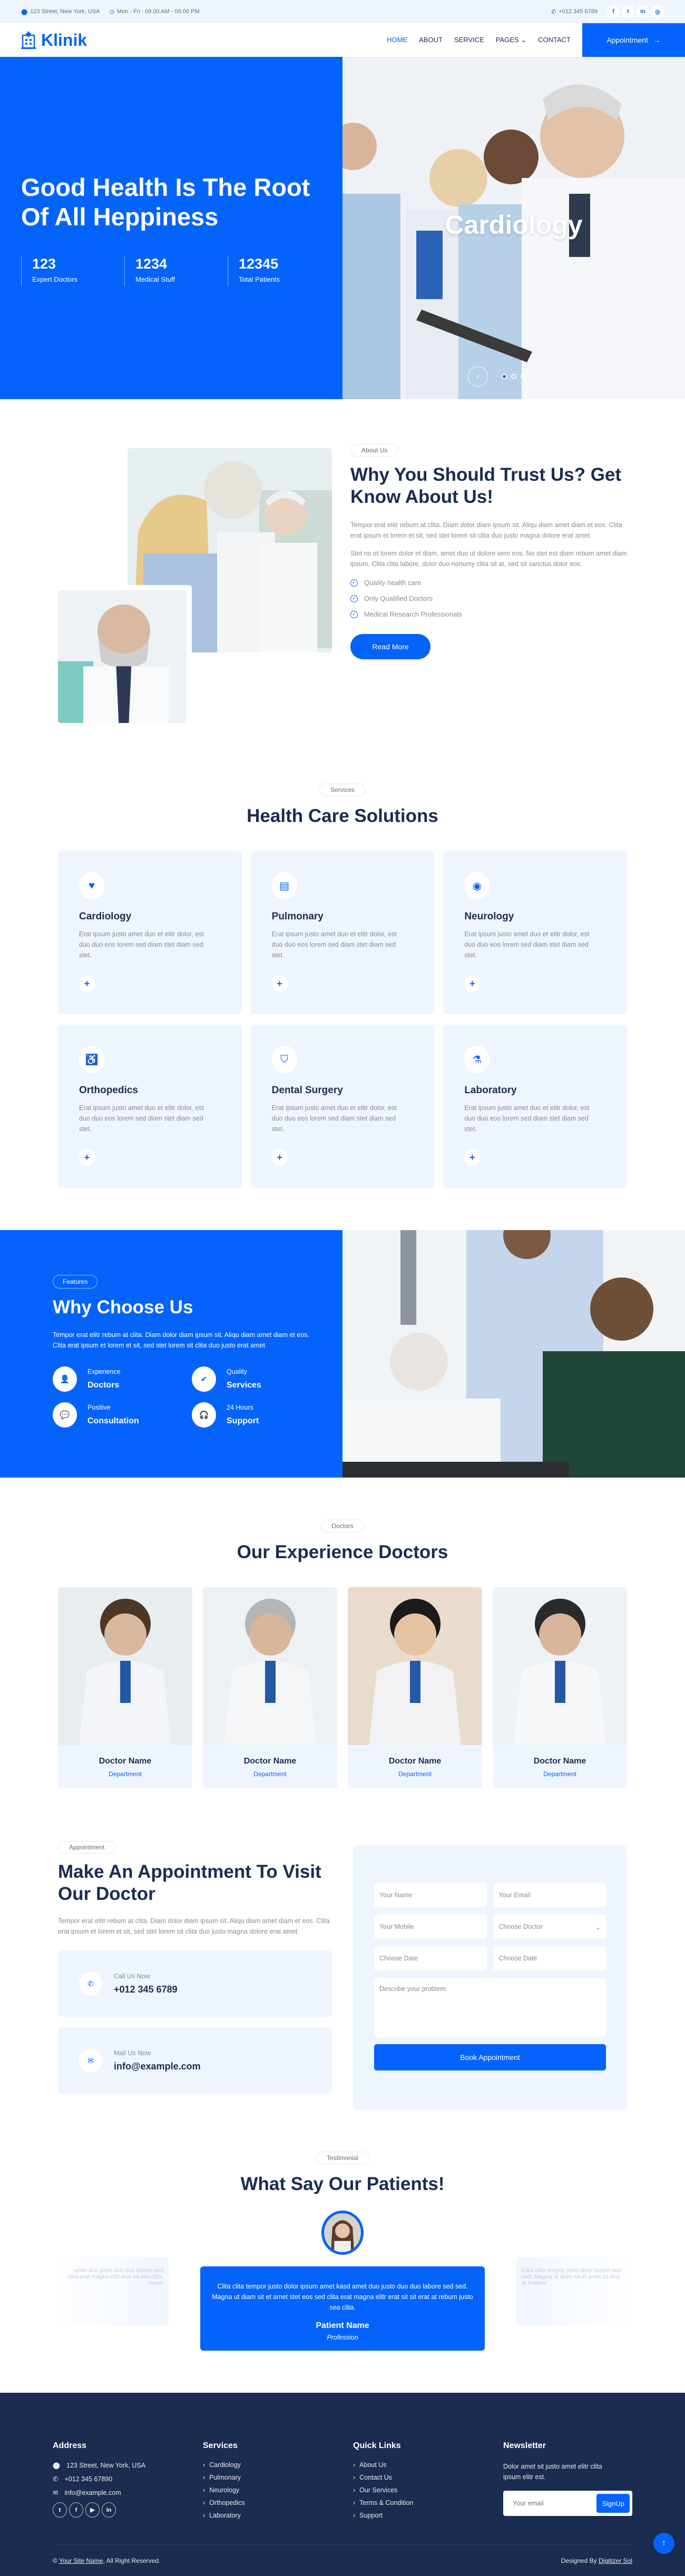  Describe the element at coordinates (428, 2477) in the screenshot. I see `footer-quick-link: › Contact Us` at that location.